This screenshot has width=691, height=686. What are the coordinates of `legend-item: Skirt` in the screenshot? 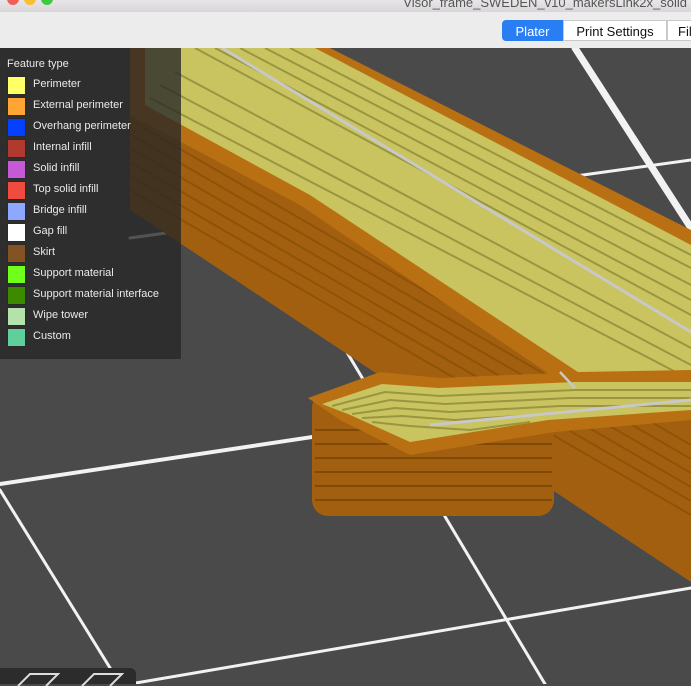 It's located at (93, 253).